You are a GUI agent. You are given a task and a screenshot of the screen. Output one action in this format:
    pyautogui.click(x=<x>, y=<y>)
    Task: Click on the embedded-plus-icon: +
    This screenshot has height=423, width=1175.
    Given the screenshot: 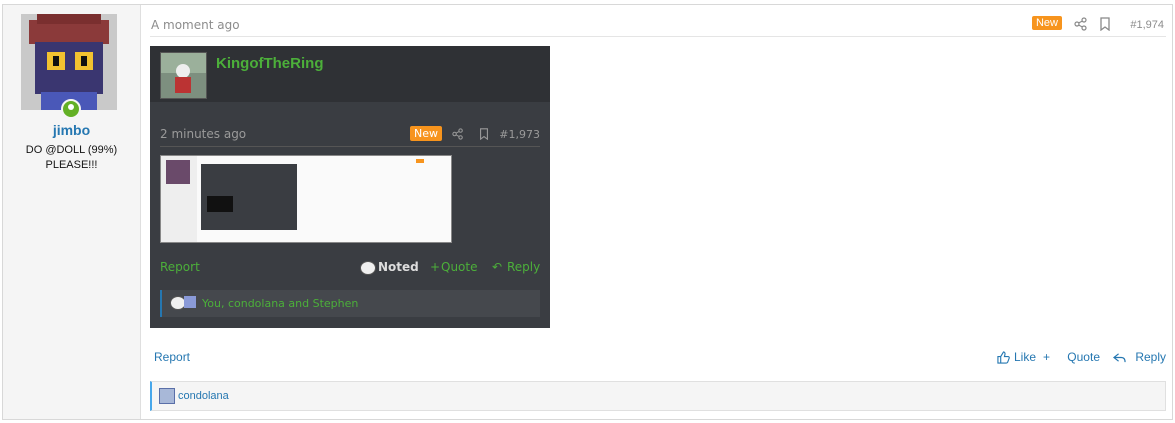 What is the action you would take?
    pyautogui.click(x=435, y=267)
    